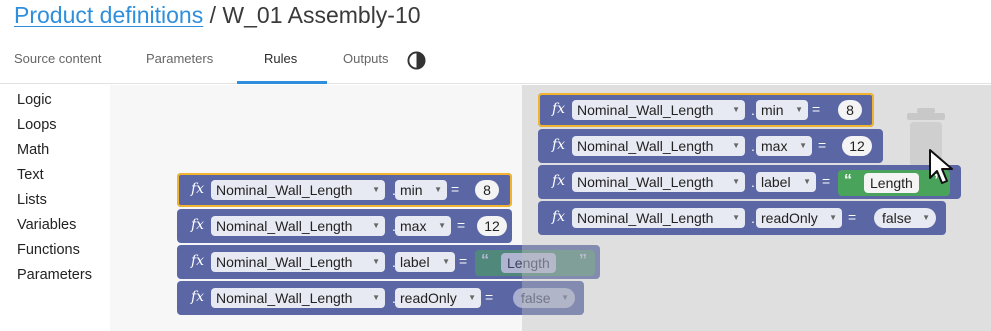 The image size is (991, 331). What do you see at coordinates (366, 58) in the screenshot?
I see `tab-outputs: Outputs` at bounding box center [366, 58].